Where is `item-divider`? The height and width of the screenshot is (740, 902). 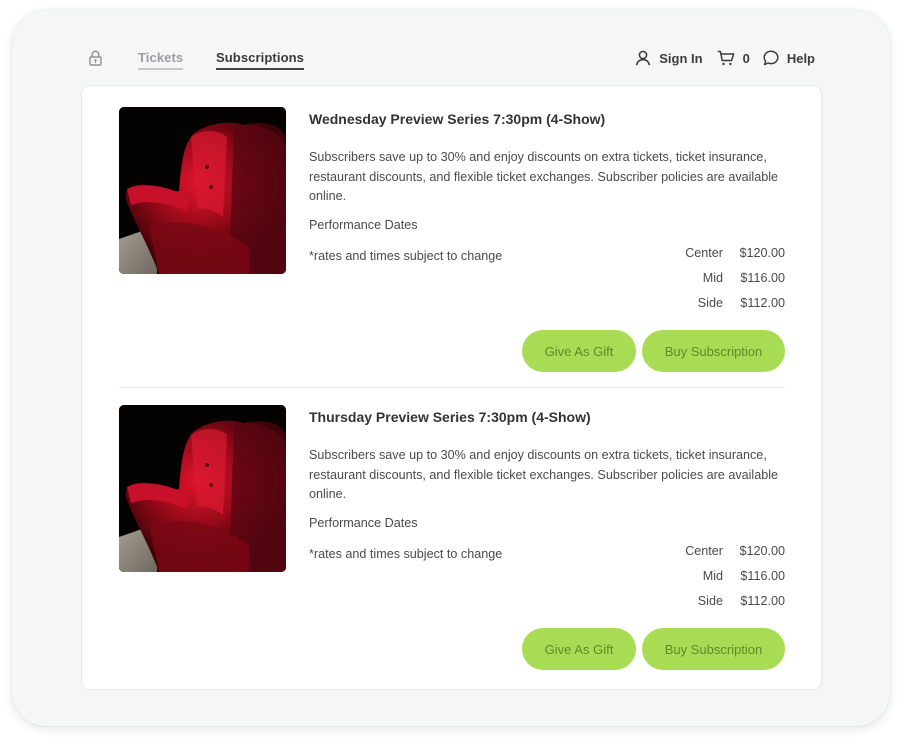 item-divider is located at coordinates (452, 387).